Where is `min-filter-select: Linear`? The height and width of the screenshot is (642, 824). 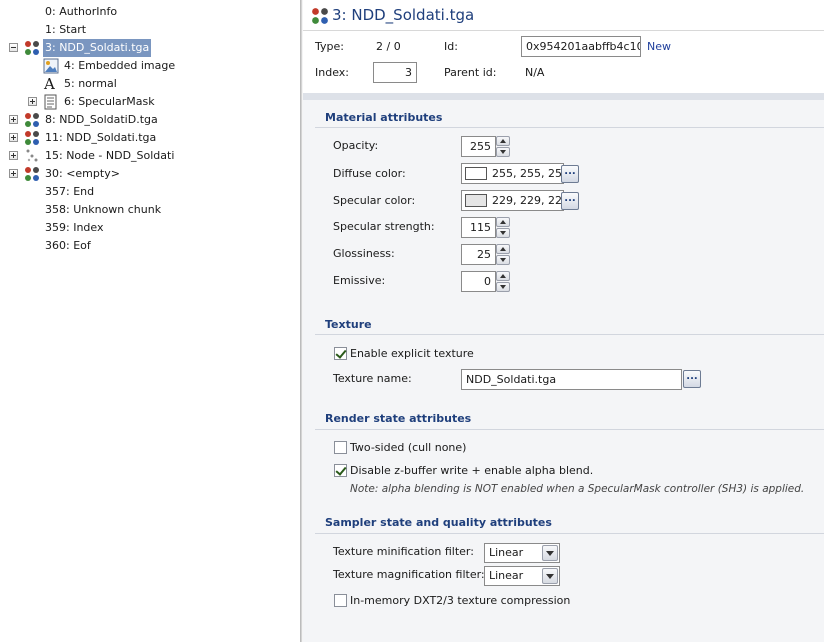 min-filter-select: Linear is located at coordinates (522, 553).